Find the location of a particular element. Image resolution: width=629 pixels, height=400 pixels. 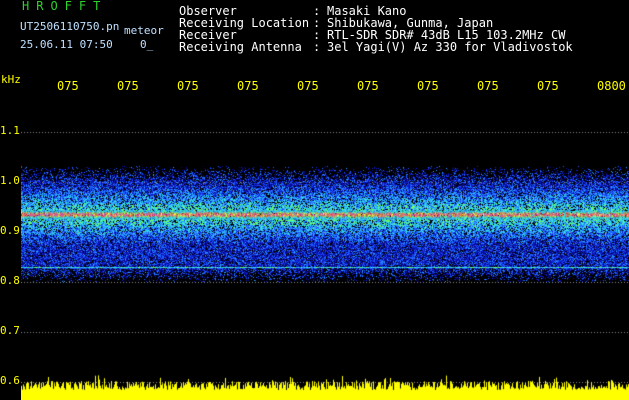

y-tick-label: 0.8 is located at coordinates (10, 280).